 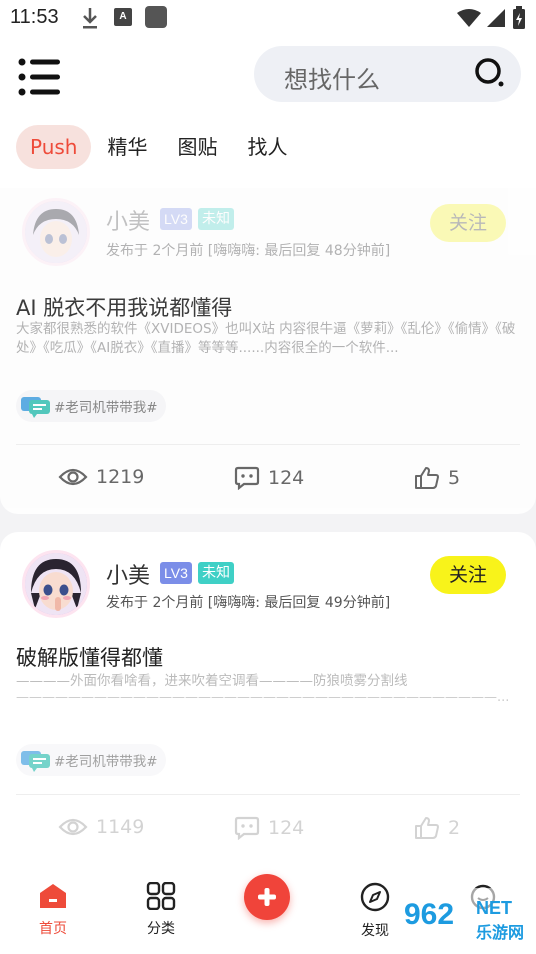 I want to click on tab-push: Push, so click(x=54, y=147).